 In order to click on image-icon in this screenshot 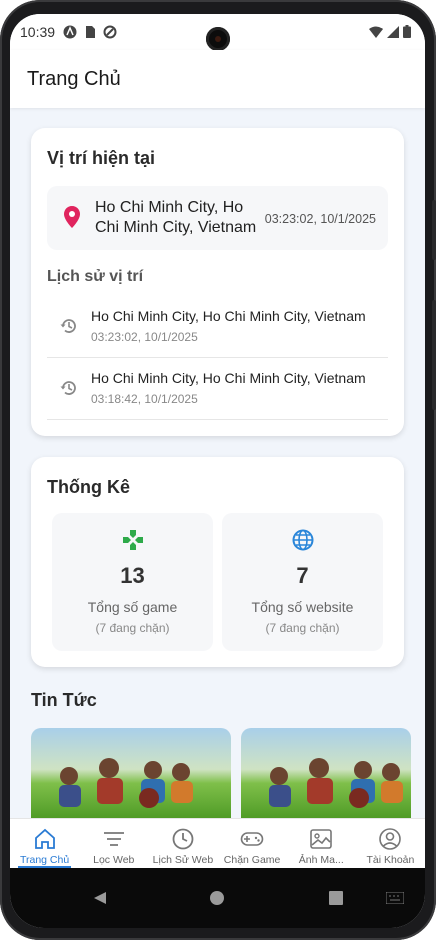, I will do `click(321, 839)`.